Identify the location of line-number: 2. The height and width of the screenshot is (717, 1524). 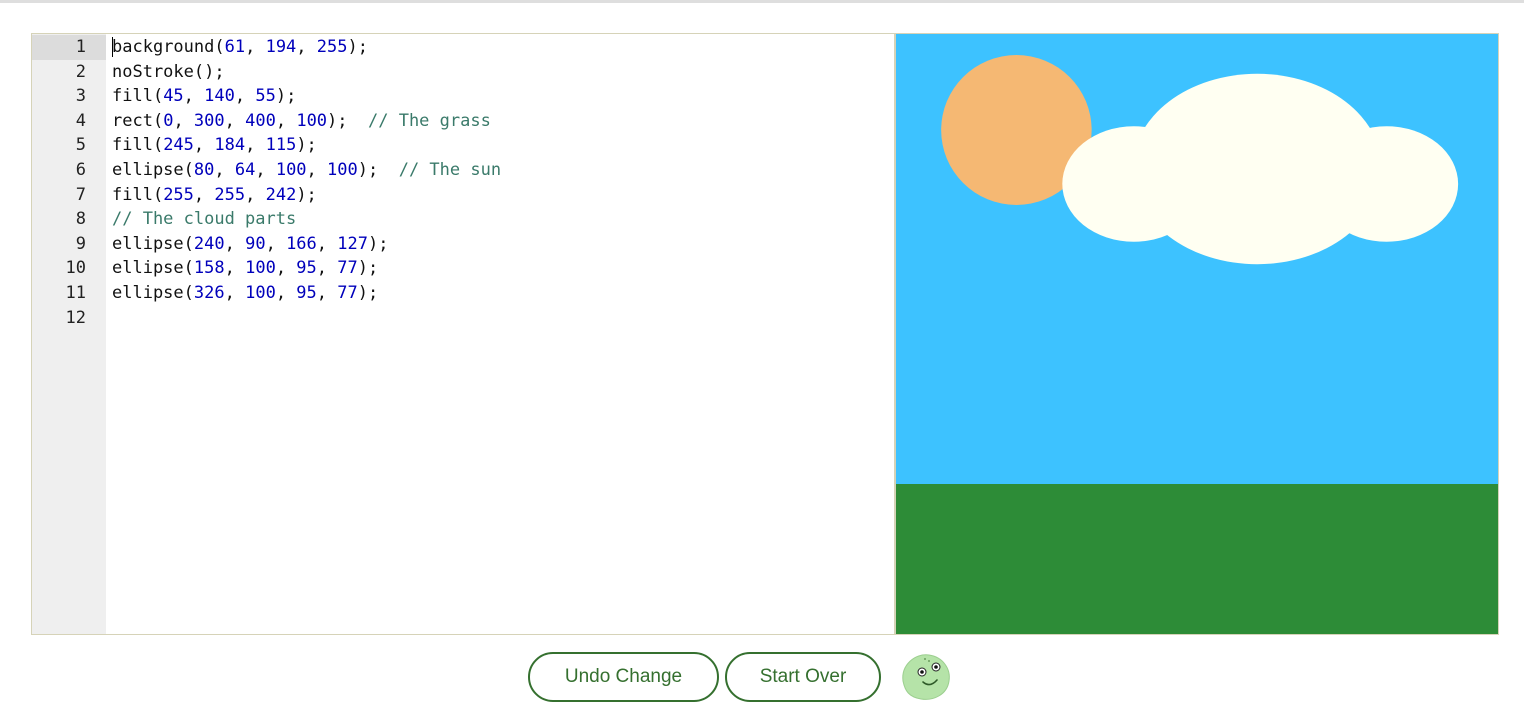
(80, 71).